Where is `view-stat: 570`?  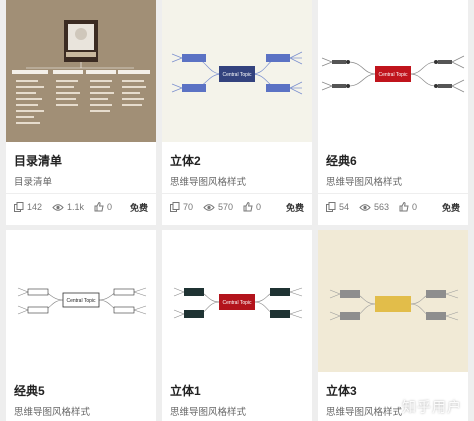
view-stat: 570 is located at coordinates (218, 207).